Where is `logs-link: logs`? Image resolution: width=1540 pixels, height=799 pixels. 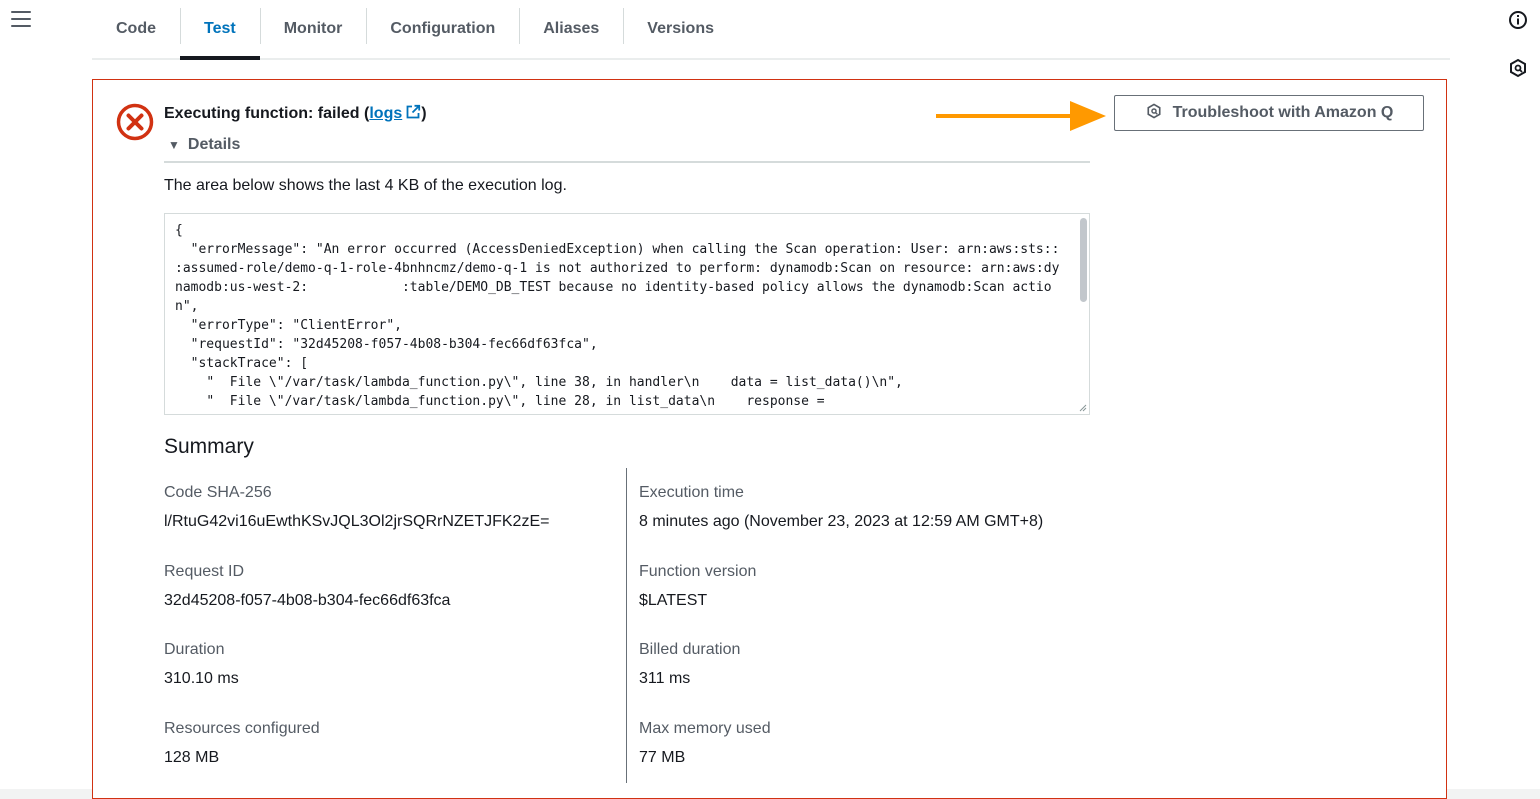 logs-link: logs is located at coordinates (395, 114).